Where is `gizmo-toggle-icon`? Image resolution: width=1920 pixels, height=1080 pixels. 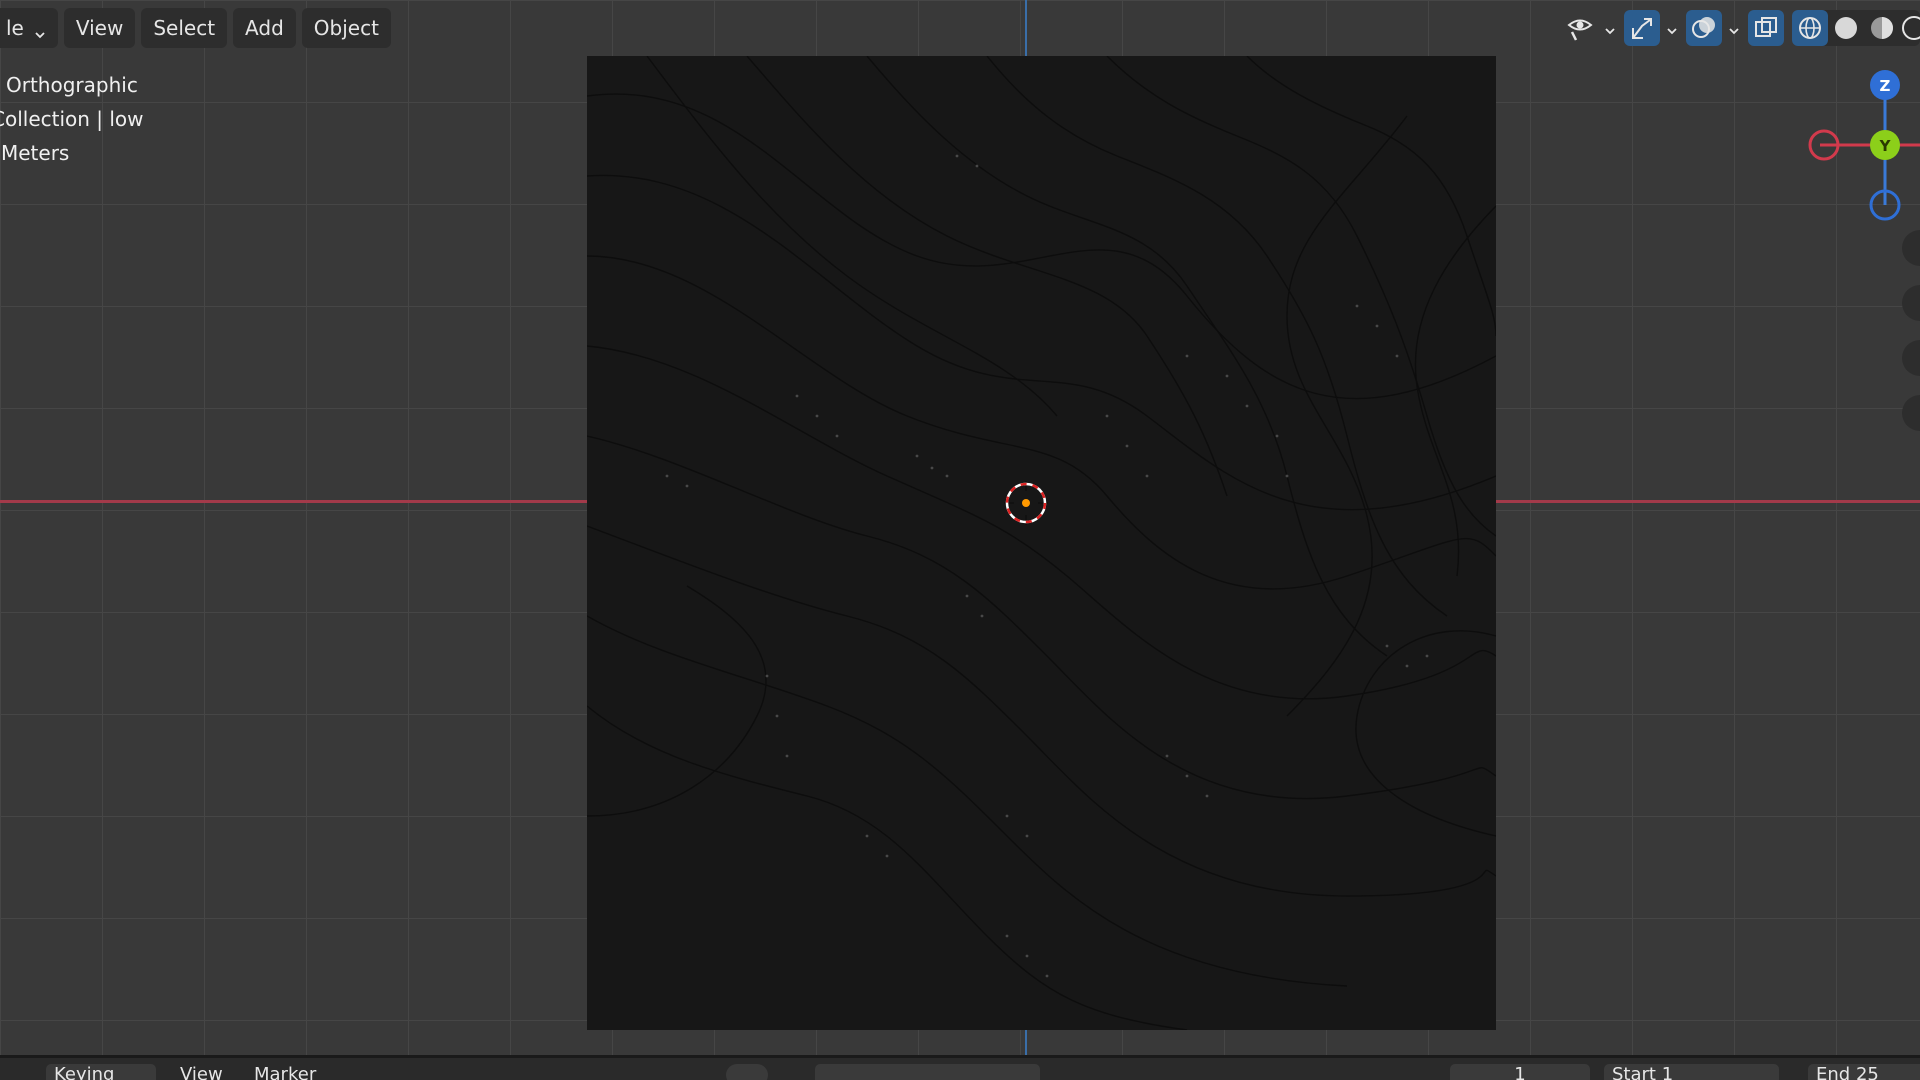 gizmo-toggle-icon is located at coordinates (1642, 28).